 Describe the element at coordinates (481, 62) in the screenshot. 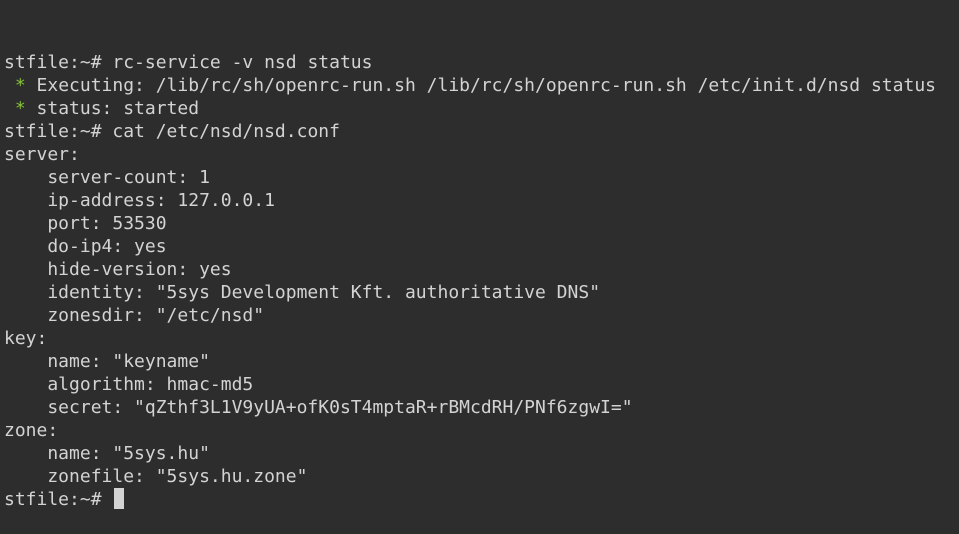

I see `command-line: stfile:~# rc-service -v nsd status` at that location.